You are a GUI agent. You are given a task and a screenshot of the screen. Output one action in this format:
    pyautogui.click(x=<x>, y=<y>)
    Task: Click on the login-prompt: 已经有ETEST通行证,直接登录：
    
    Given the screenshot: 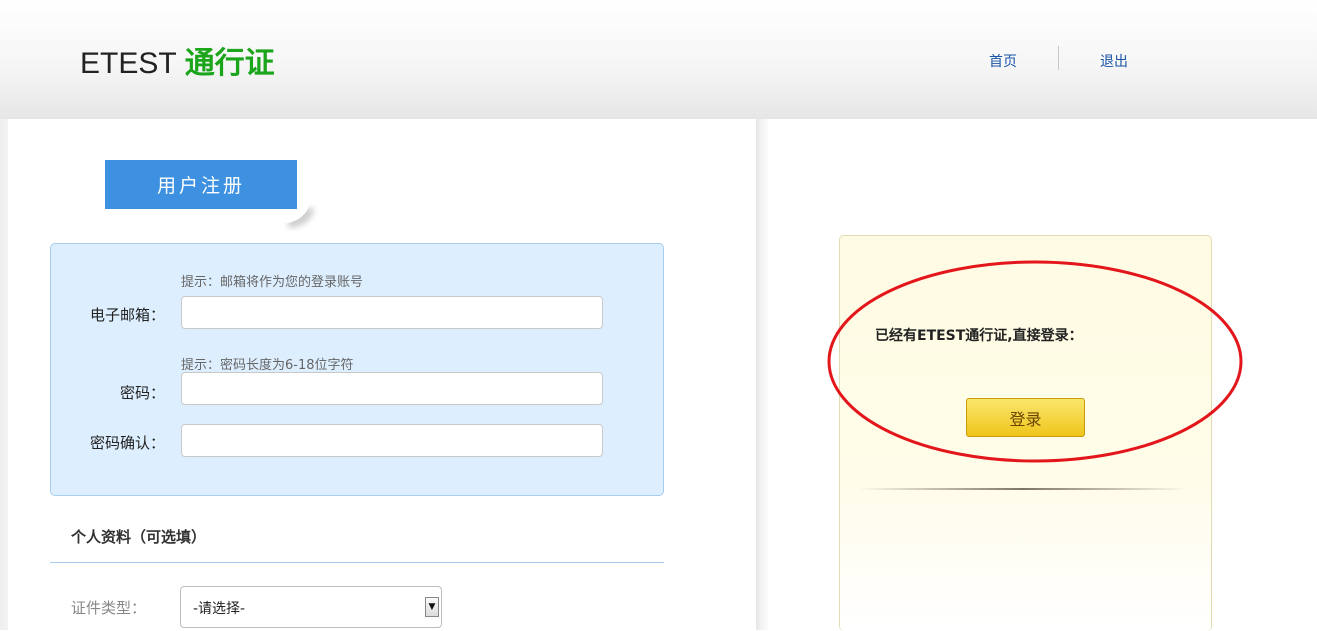 What is the action you would take?
    pyautogui.click(x=979, y=336)
    